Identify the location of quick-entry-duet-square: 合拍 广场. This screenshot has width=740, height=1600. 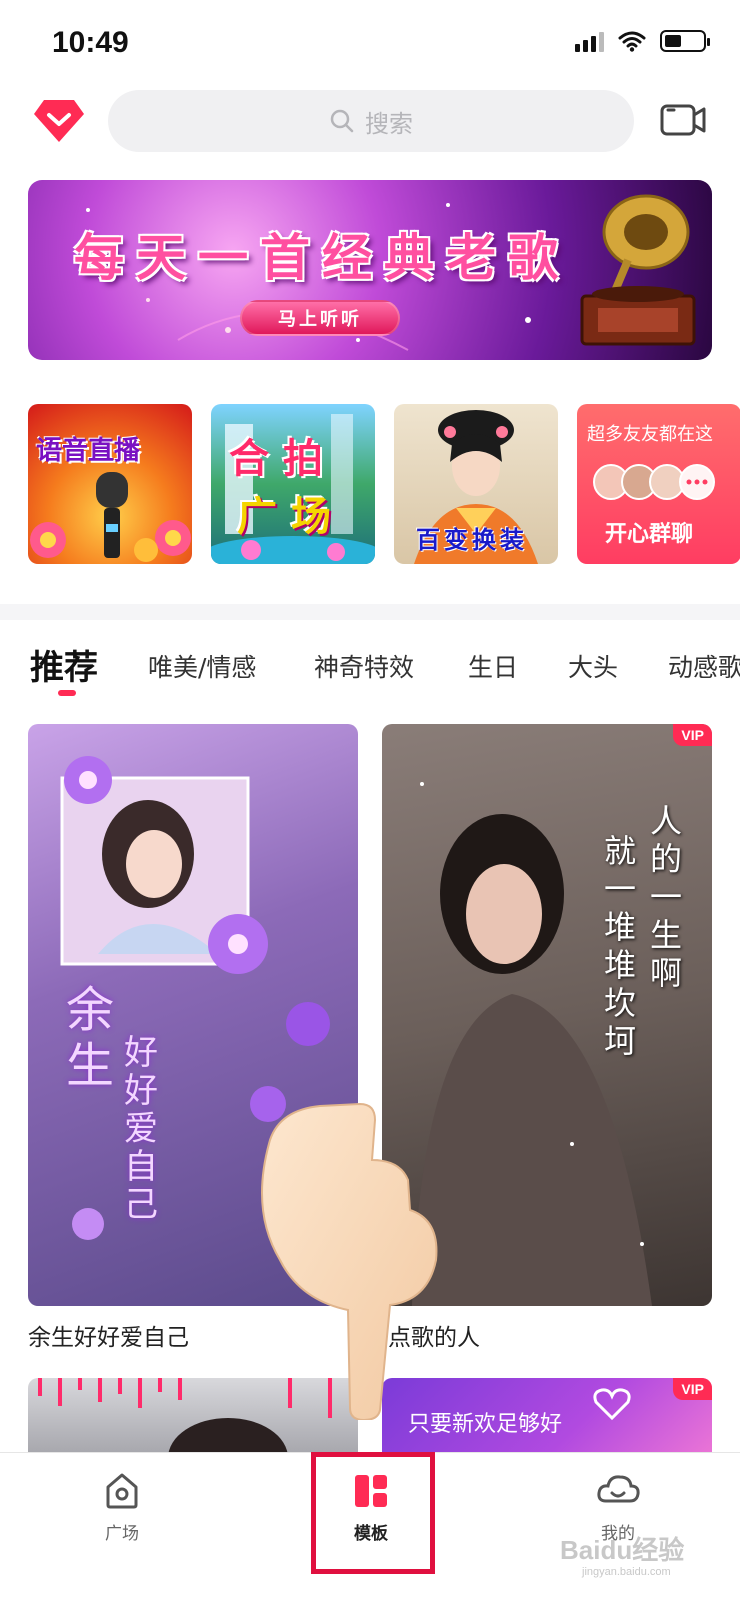
(293, 484).